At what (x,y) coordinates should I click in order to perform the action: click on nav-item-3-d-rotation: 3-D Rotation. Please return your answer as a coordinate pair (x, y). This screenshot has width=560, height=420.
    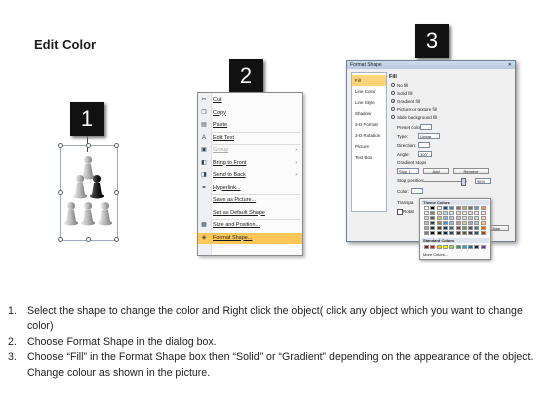
    Looking at the image, I should click on (369, 135).